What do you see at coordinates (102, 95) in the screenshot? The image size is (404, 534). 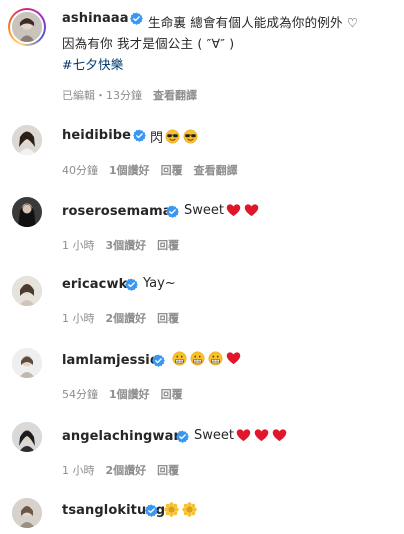 I see `post-edited-time: 已編輯・13分鐘` at bounding box center [102, 95].